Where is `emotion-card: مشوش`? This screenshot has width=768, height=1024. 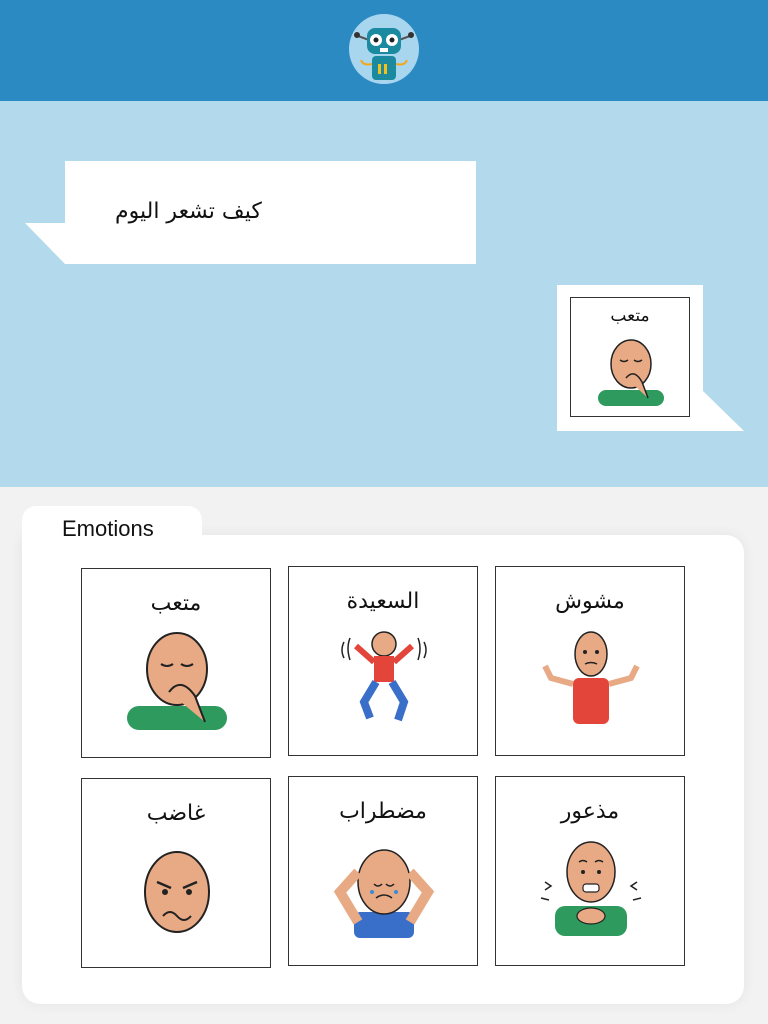
emotion-card: مشوش is located at coordinates (590, 661).